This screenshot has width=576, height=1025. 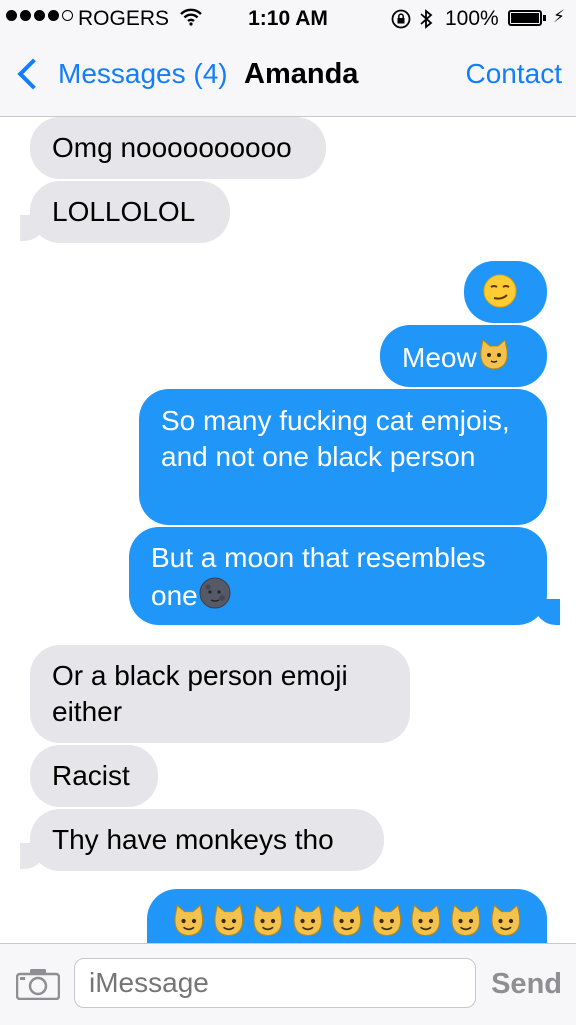 What do you see at coordinates (124, 211) in the screenshot?
I see `message-text: LOLLOLOL` at bounding box center [124, 211].